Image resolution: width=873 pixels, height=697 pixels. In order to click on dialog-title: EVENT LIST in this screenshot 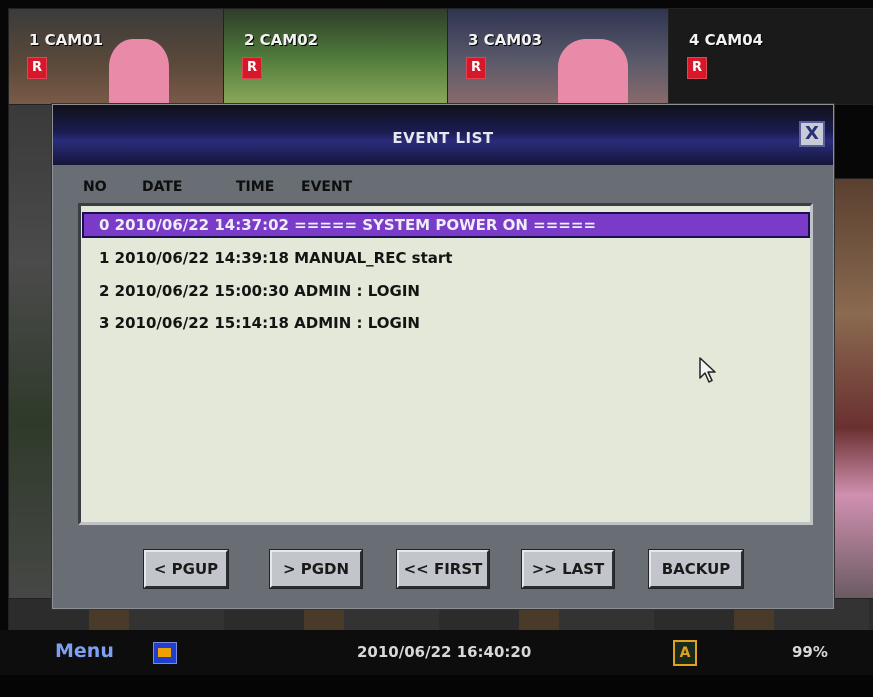, I will do `click(443, 138)`.